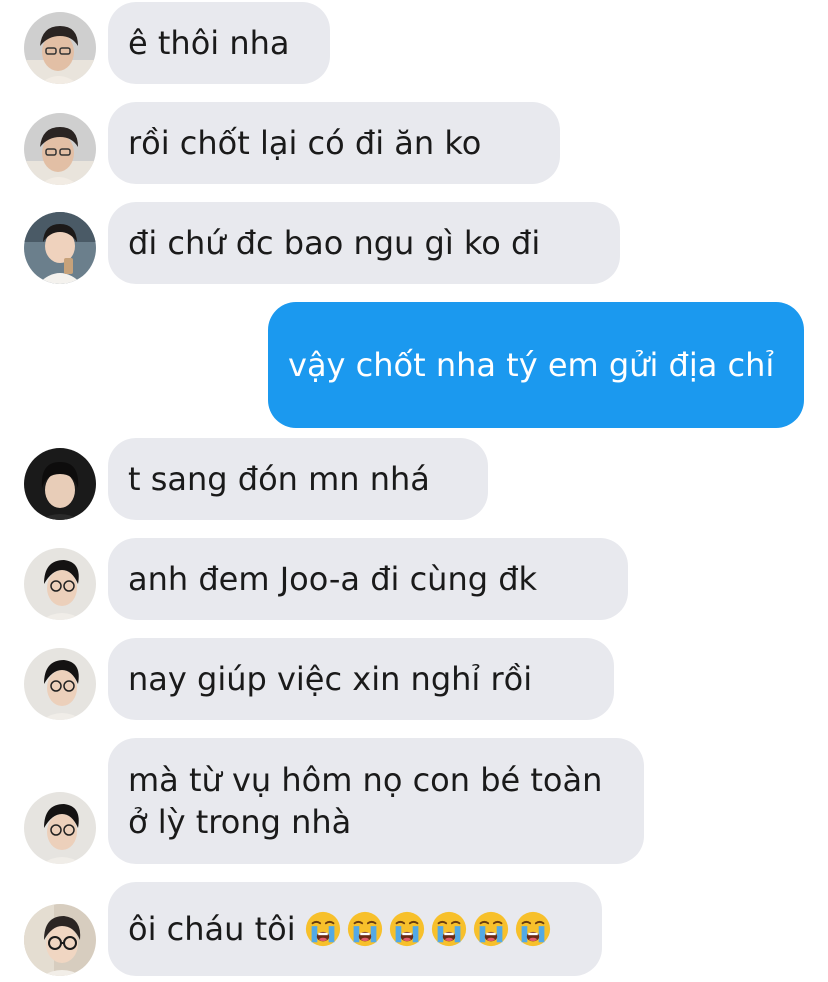  What do you see at coordinates (209, 43) in the screenshot?
I see `message-text: ê thôi nha` at bounding box center [209, 43].